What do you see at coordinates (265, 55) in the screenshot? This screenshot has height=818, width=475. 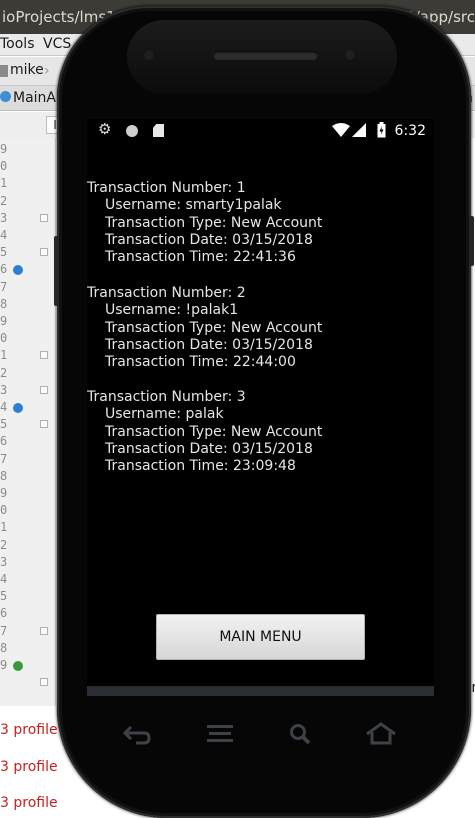 I see `earpiece-speaker` at bounding box center [265, 55].